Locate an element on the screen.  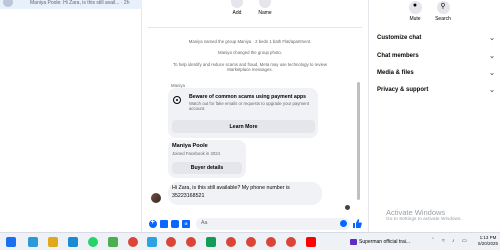
scrollbar is located at coordinates (358, 141).